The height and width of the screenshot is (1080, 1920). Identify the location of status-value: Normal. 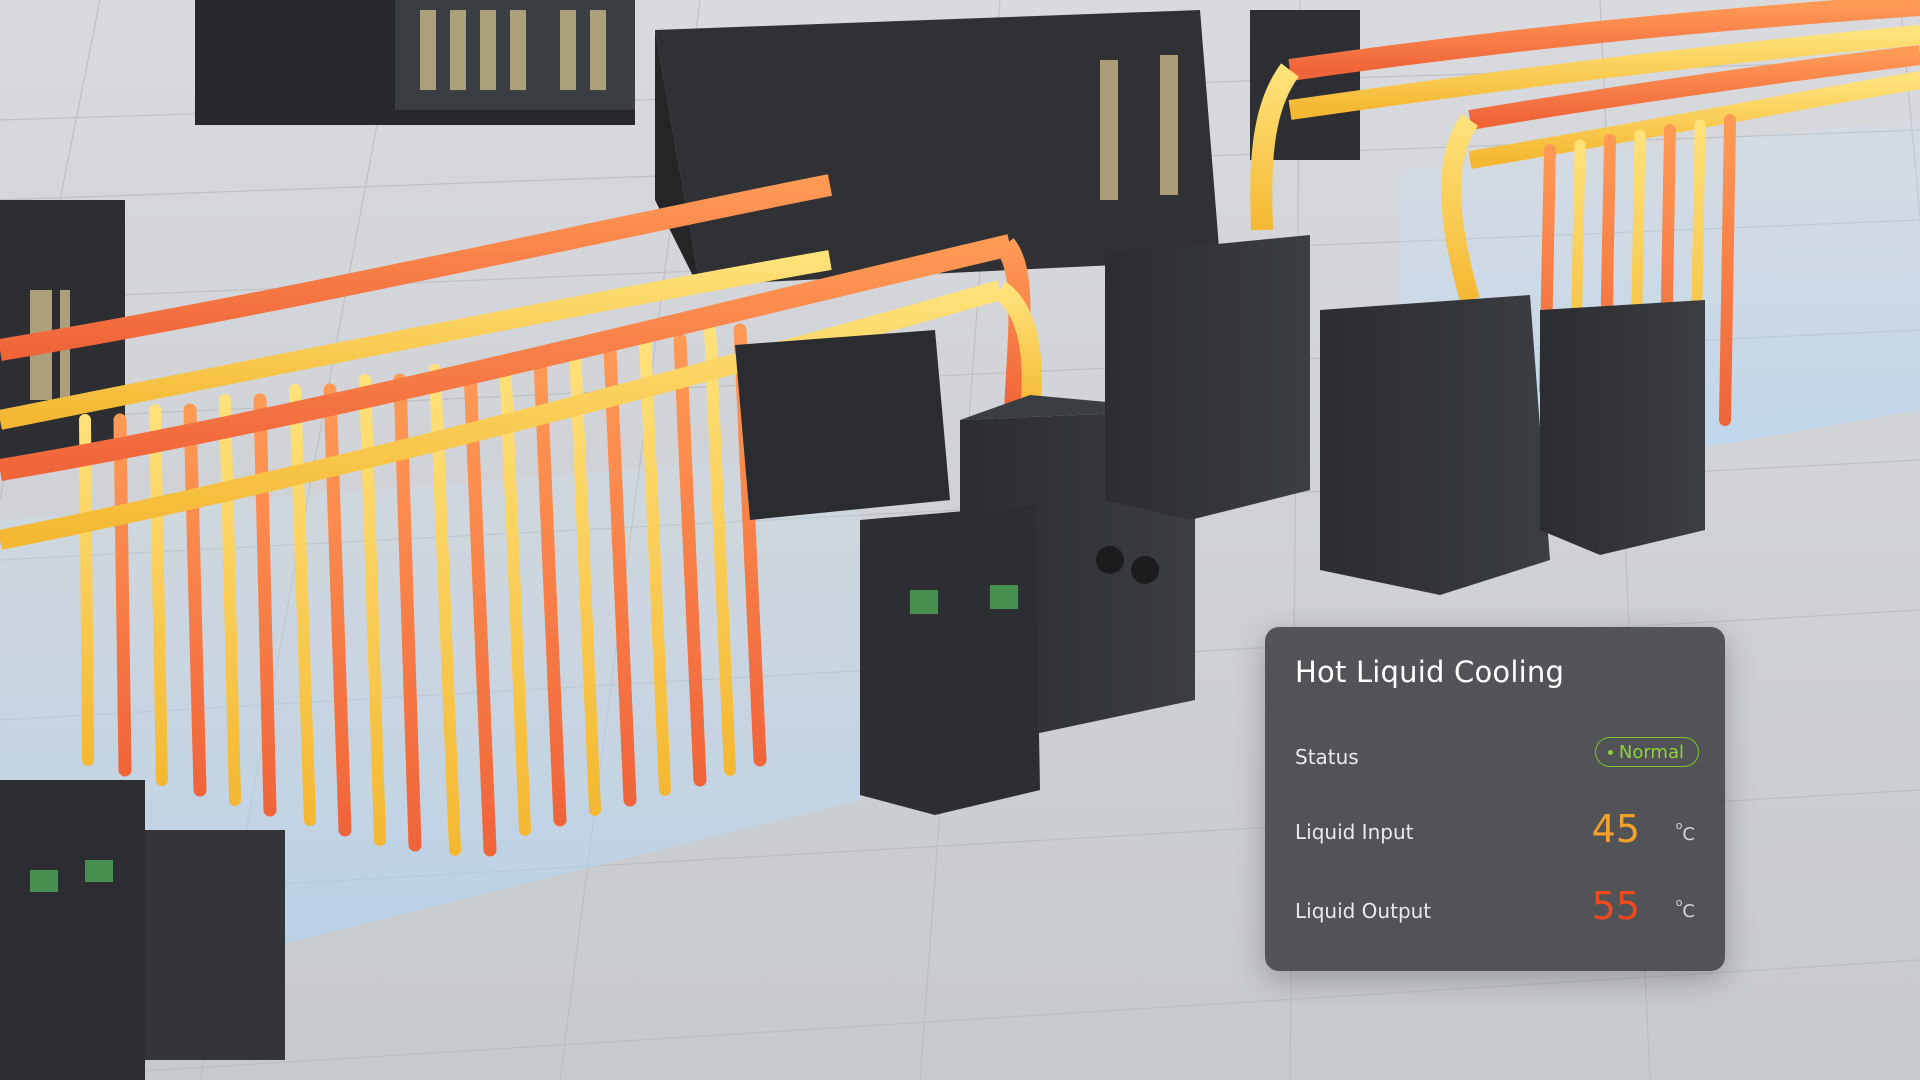
(1651, 752).